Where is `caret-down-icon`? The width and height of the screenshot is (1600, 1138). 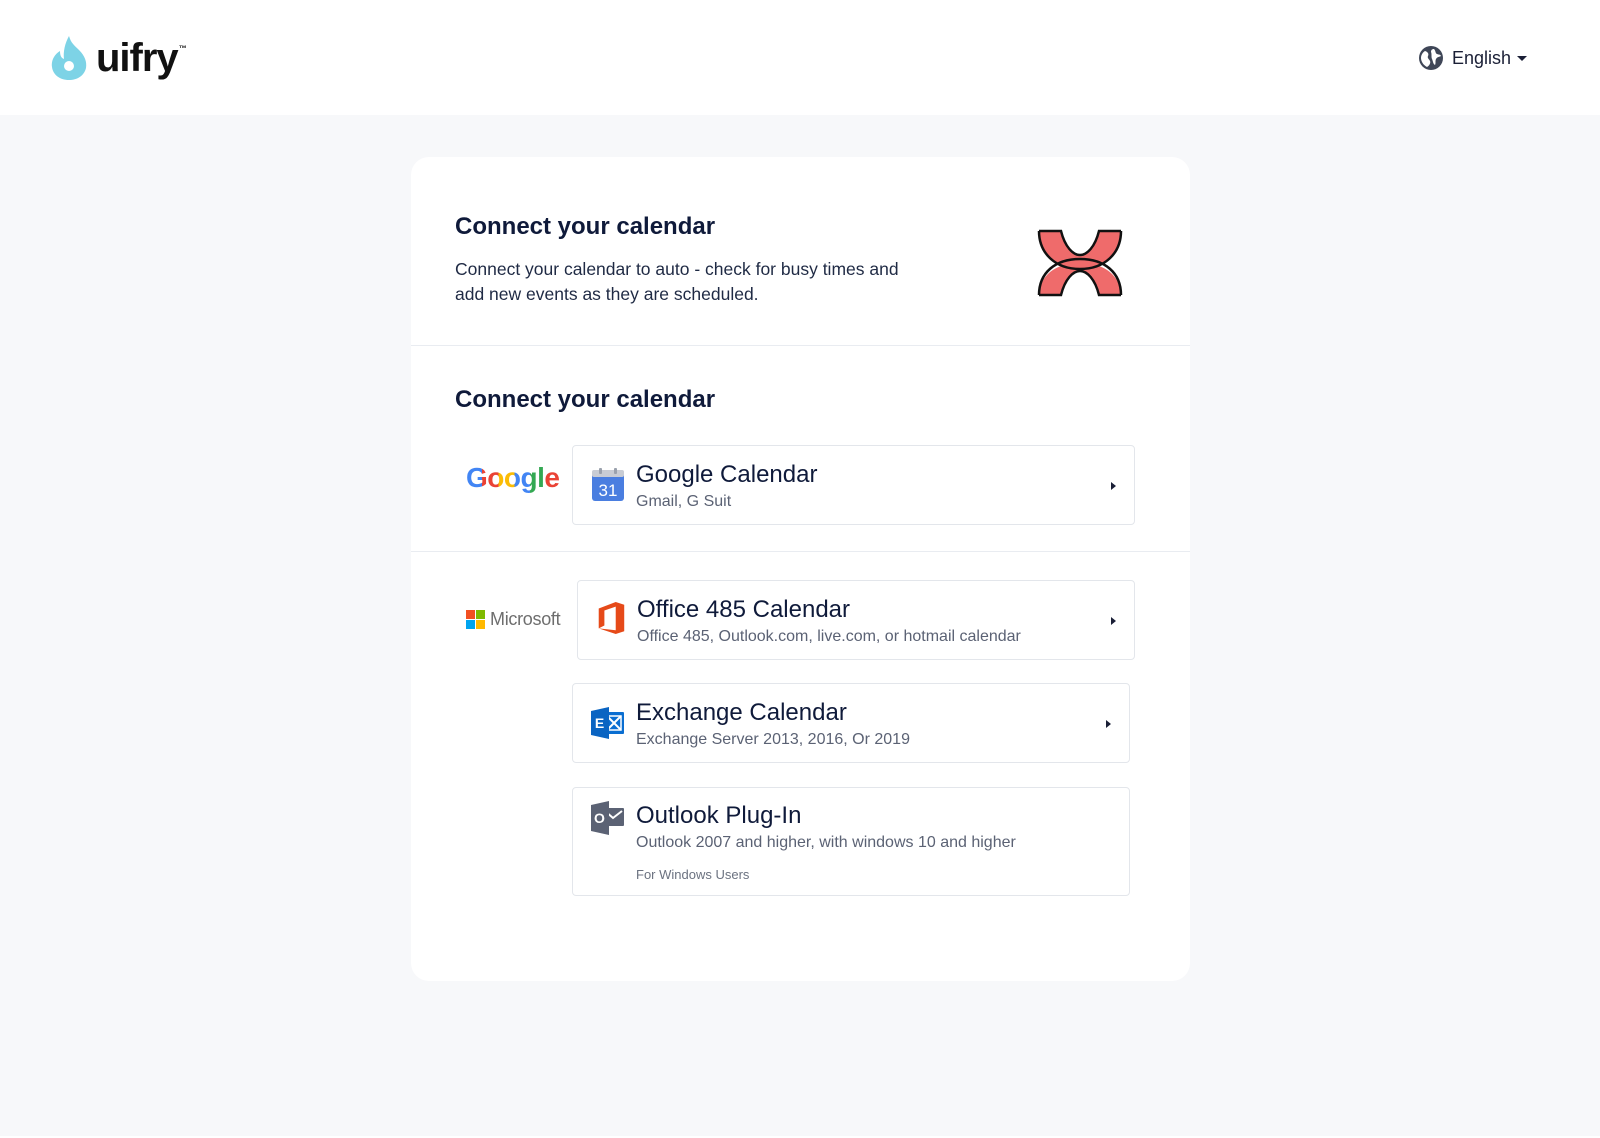 caret-down-icon is located at coordinates (1522, 58).